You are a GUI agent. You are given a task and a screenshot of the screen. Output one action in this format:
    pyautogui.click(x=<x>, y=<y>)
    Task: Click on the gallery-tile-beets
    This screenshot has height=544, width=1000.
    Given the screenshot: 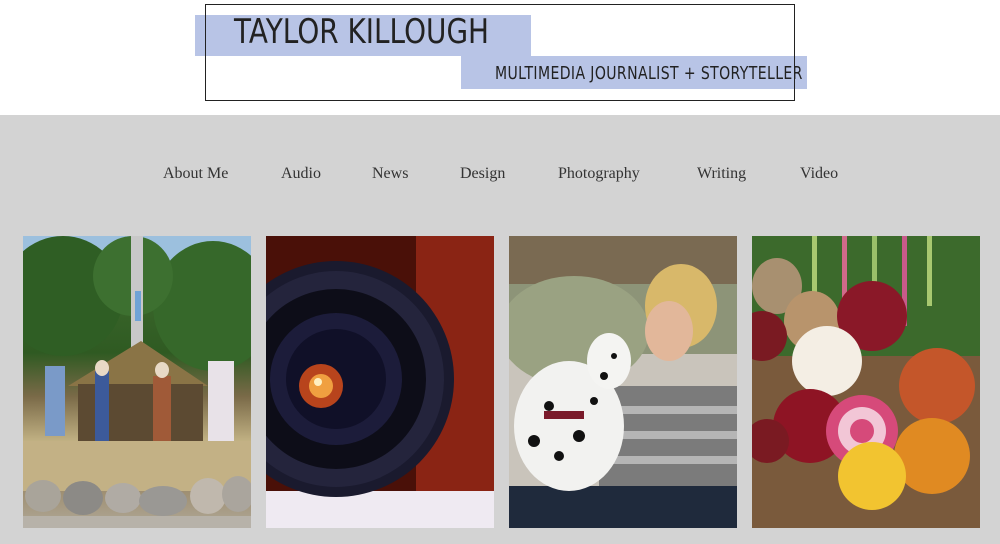 What is the action you would take?
    pyautogui.click(x=866, y=382)
    